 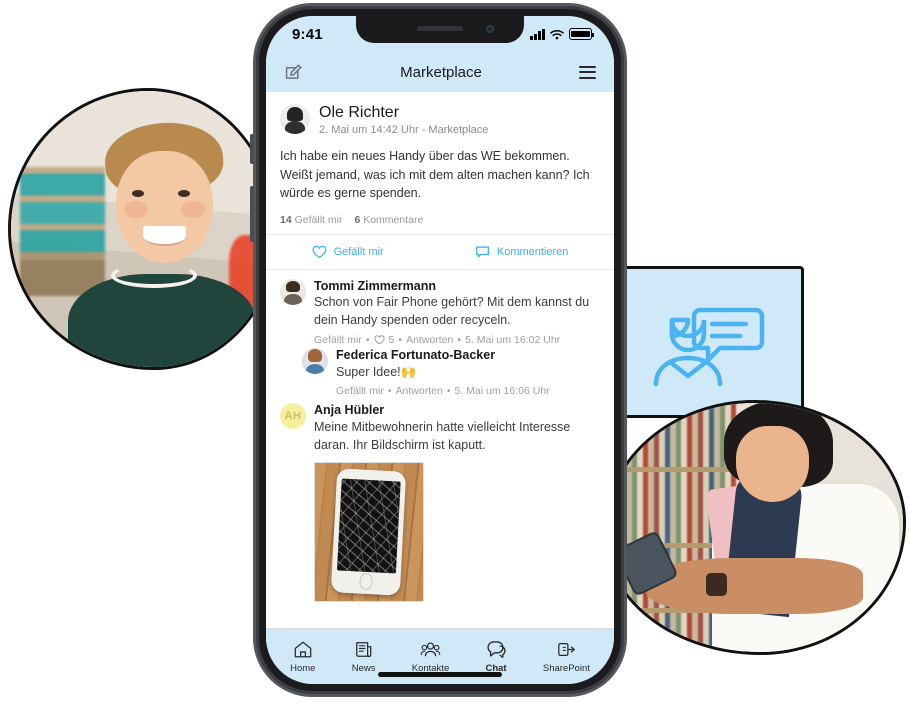 I want to click on comment-count-value: 6, so click(x=357, y=219).